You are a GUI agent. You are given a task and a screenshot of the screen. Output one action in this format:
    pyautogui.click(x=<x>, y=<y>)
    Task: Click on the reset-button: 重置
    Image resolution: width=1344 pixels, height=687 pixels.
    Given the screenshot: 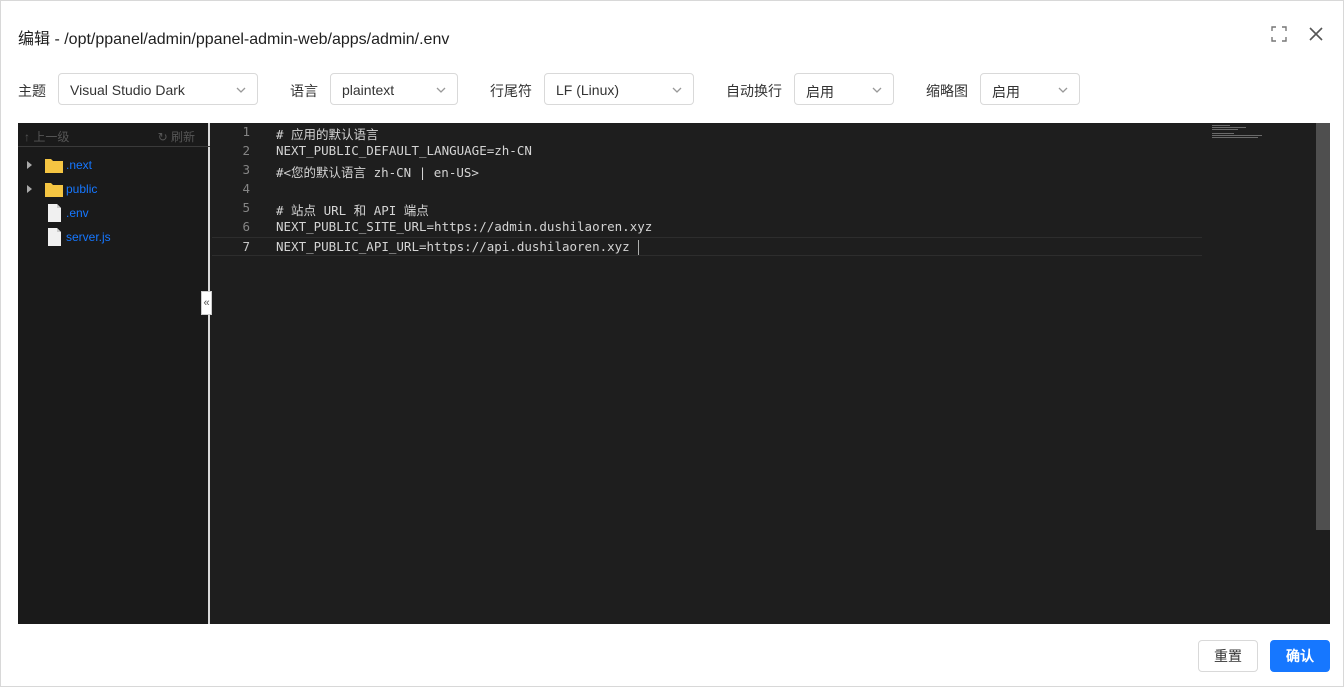 What is the action you would take?
    pyautogui.click(x=1228, y=656)
    